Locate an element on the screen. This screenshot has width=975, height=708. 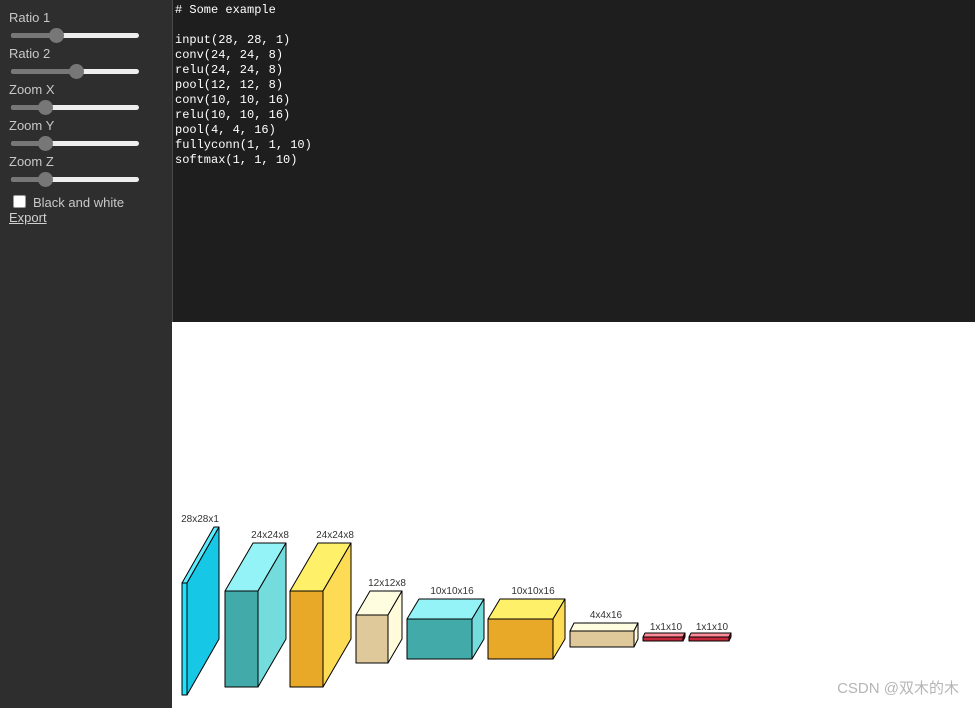
layer-input: 28x28x1 is located at coordinates (200, 605).